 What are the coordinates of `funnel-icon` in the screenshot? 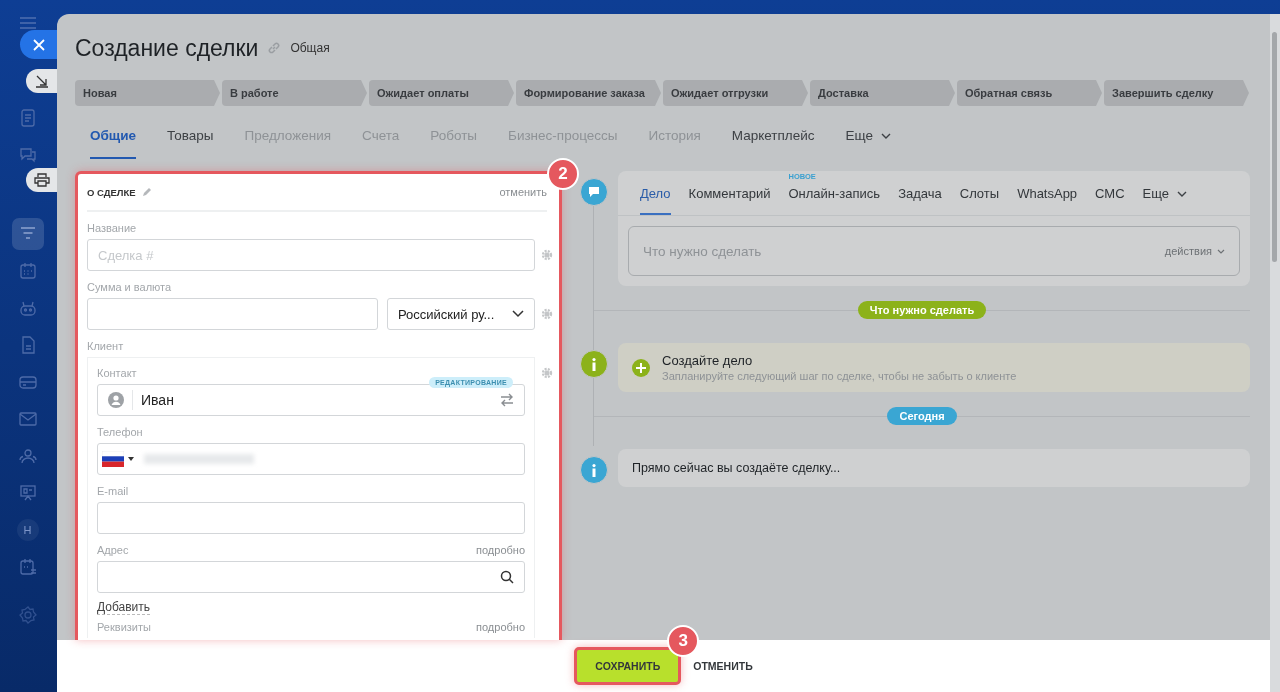 It's located at (27, 234).